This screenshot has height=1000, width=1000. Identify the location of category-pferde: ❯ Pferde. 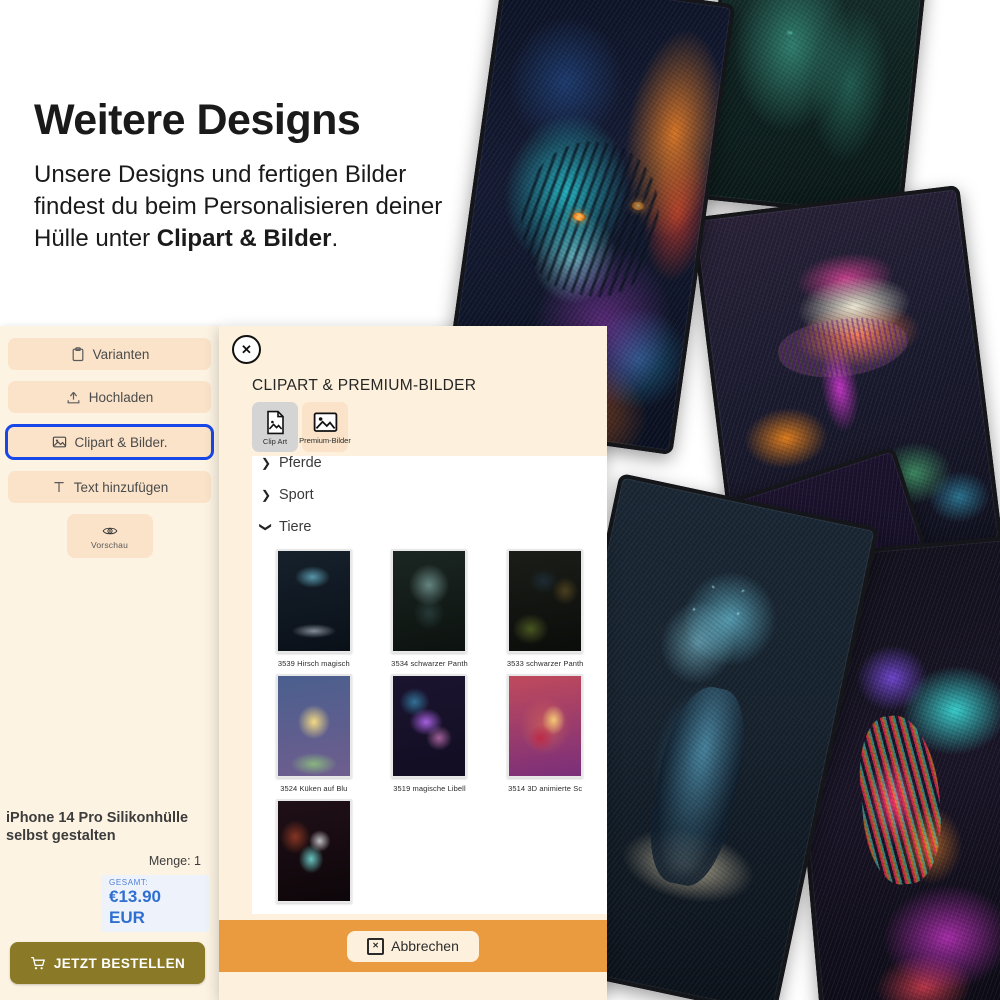
(429, 467).